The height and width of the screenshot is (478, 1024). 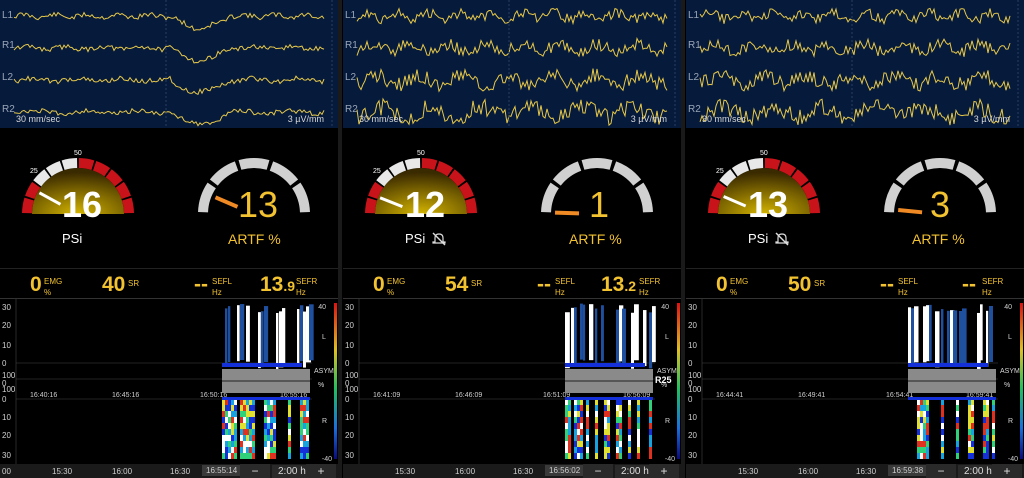 What do you see at coordinates (694, 77) in the screenshot?
I see `channel-label-l2: L2` at bounding box center [694, 77].